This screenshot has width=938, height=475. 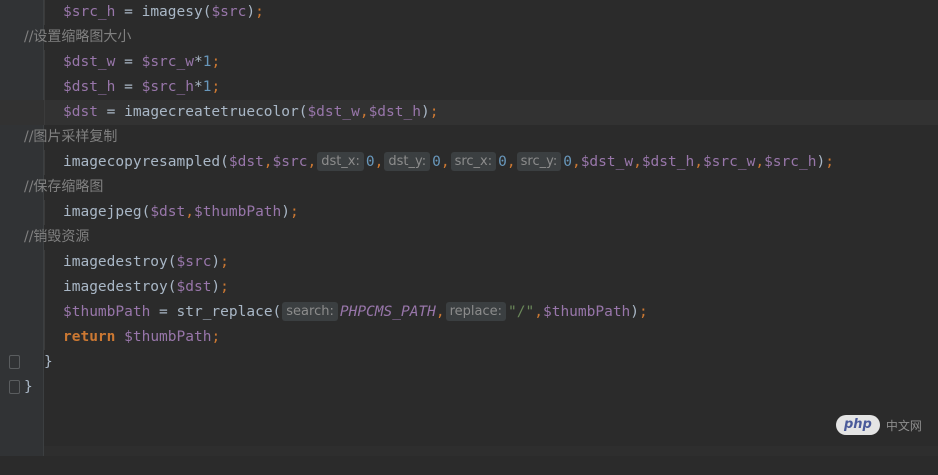 I want to click on code-token: PHPCMS_PATH, so click(x=387, y=312).